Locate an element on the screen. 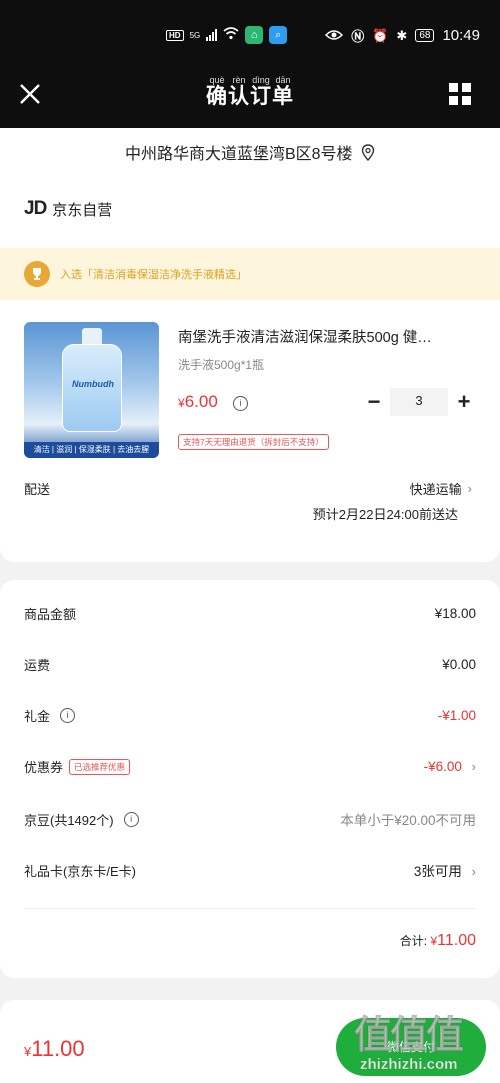 The image size is (500, 1083). jd-beans-label: 京豆(共1492个) is located at coordinates (69, 820).